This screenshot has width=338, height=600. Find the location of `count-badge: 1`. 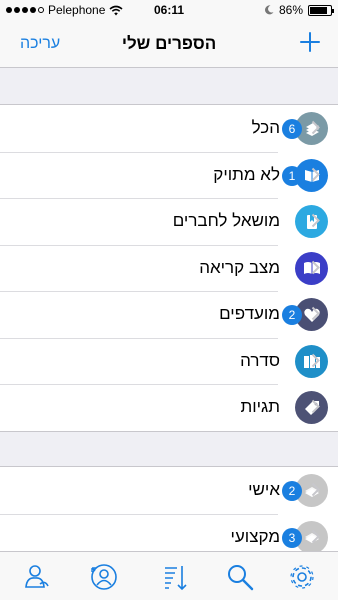

count-badge: 1 is located at coordinates (292, 175).